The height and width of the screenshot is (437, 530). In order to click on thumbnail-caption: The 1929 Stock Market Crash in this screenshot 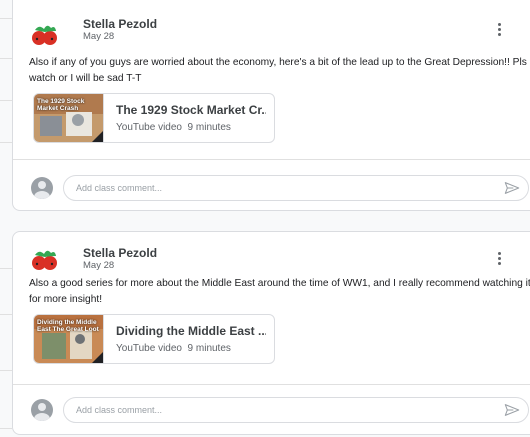, I will do `click(61, 105)`.